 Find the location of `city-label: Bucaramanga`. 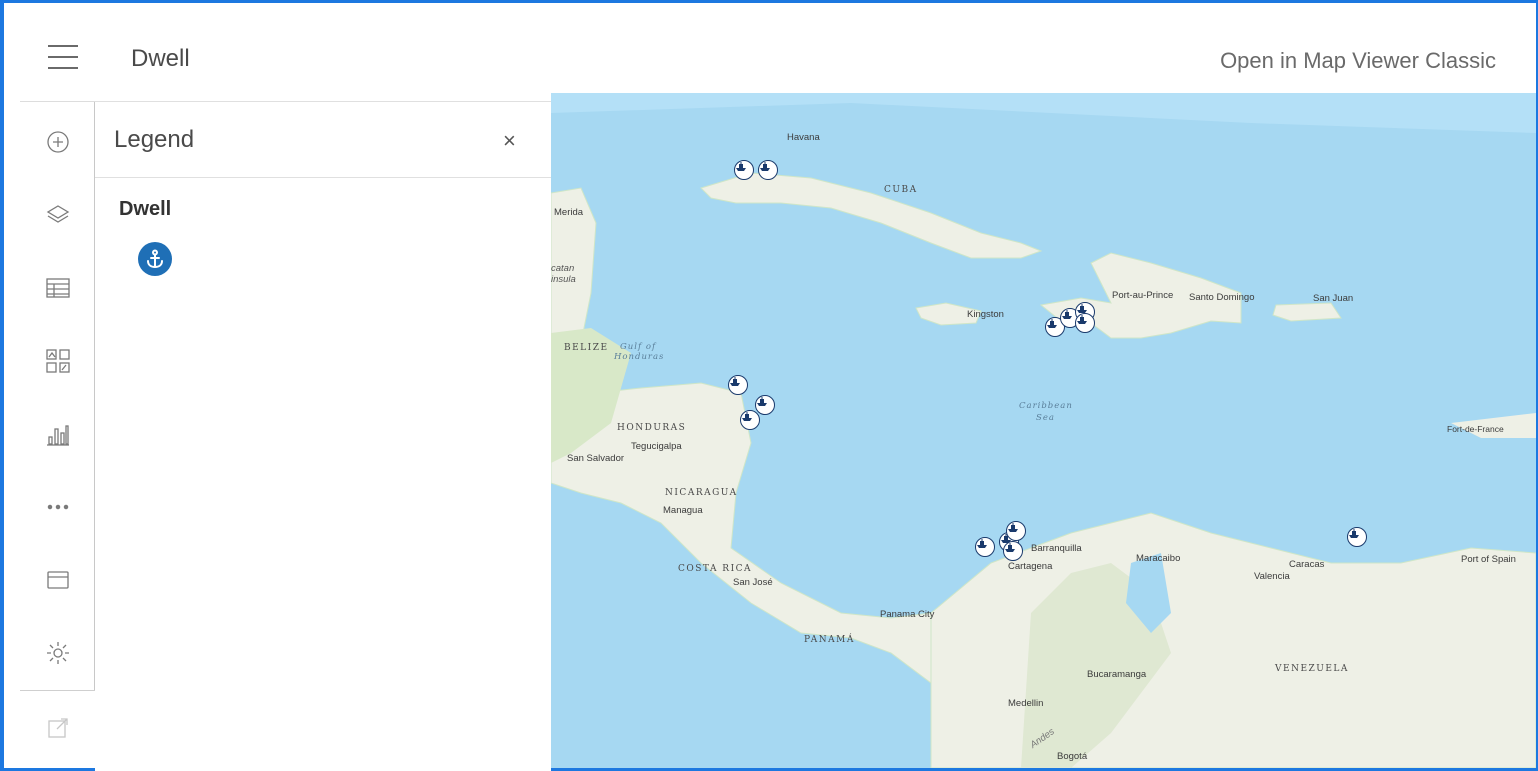

city-label: Bucaramanga is located at coordinates (1117, 674).